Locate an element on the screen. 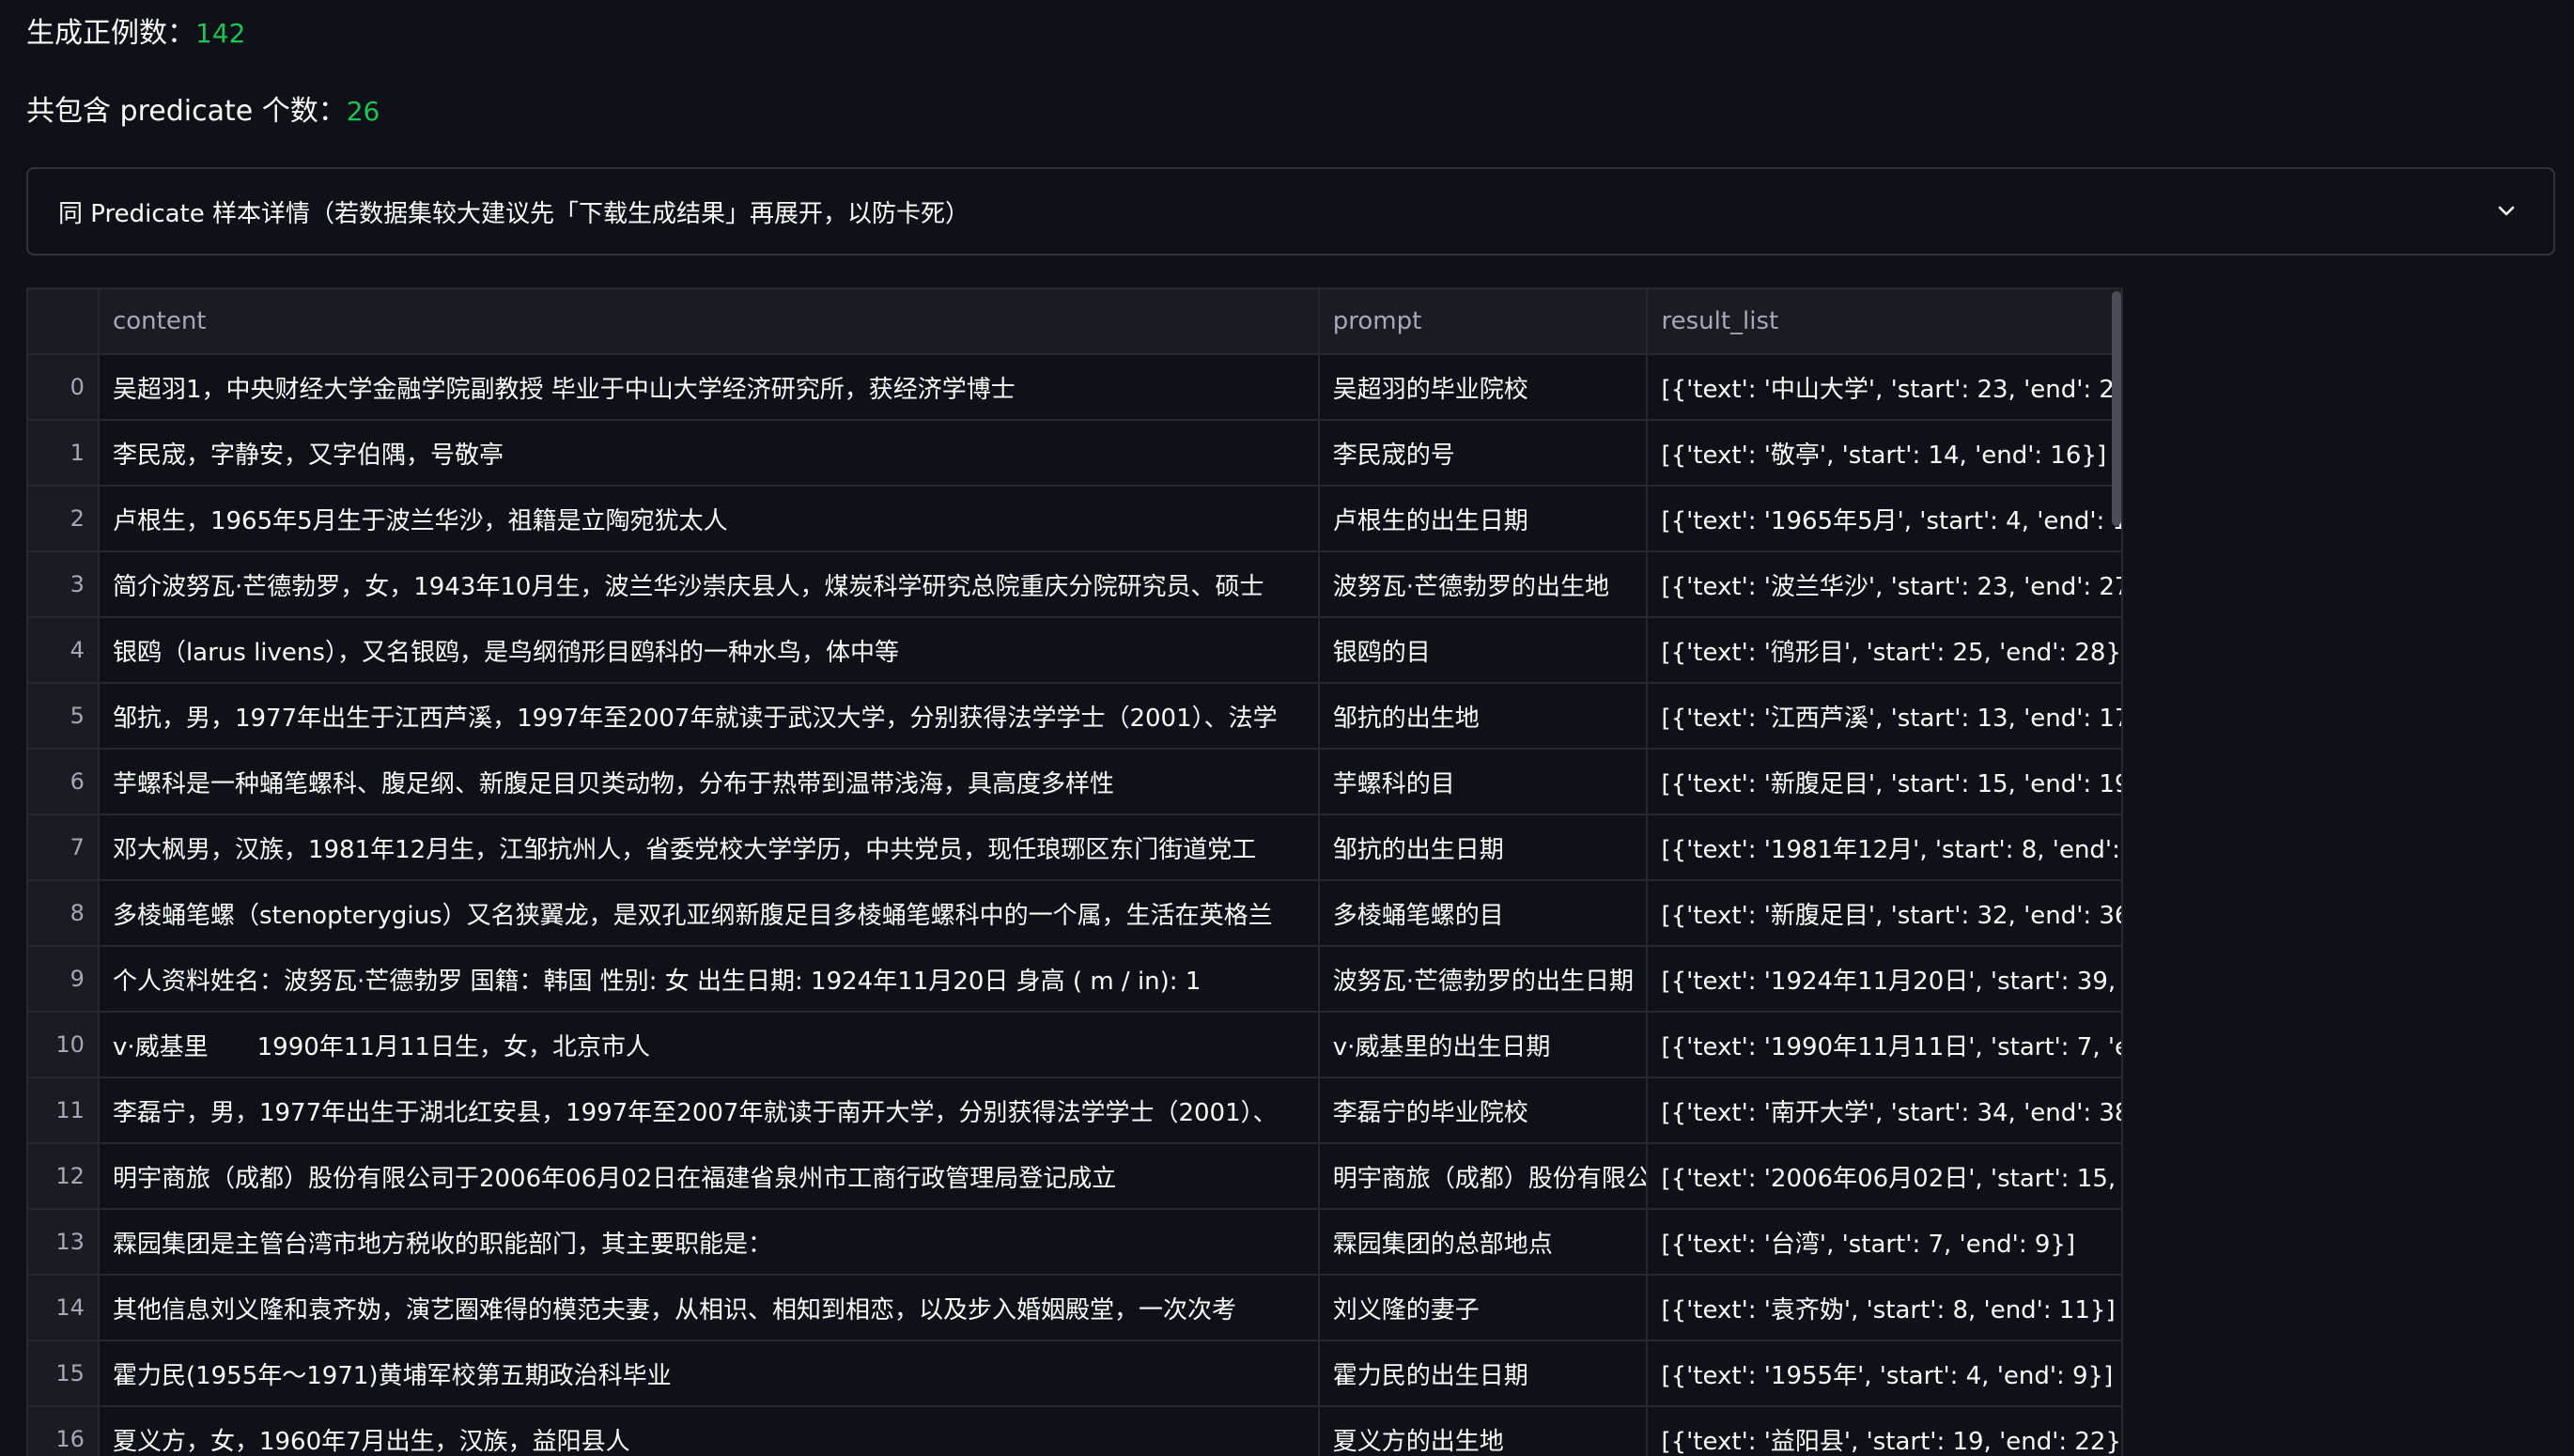 The width and height of the screenshot is (2574, 1456). prompt-cell: 卢根生的出生日期 is located at coordinates (1485, 518).